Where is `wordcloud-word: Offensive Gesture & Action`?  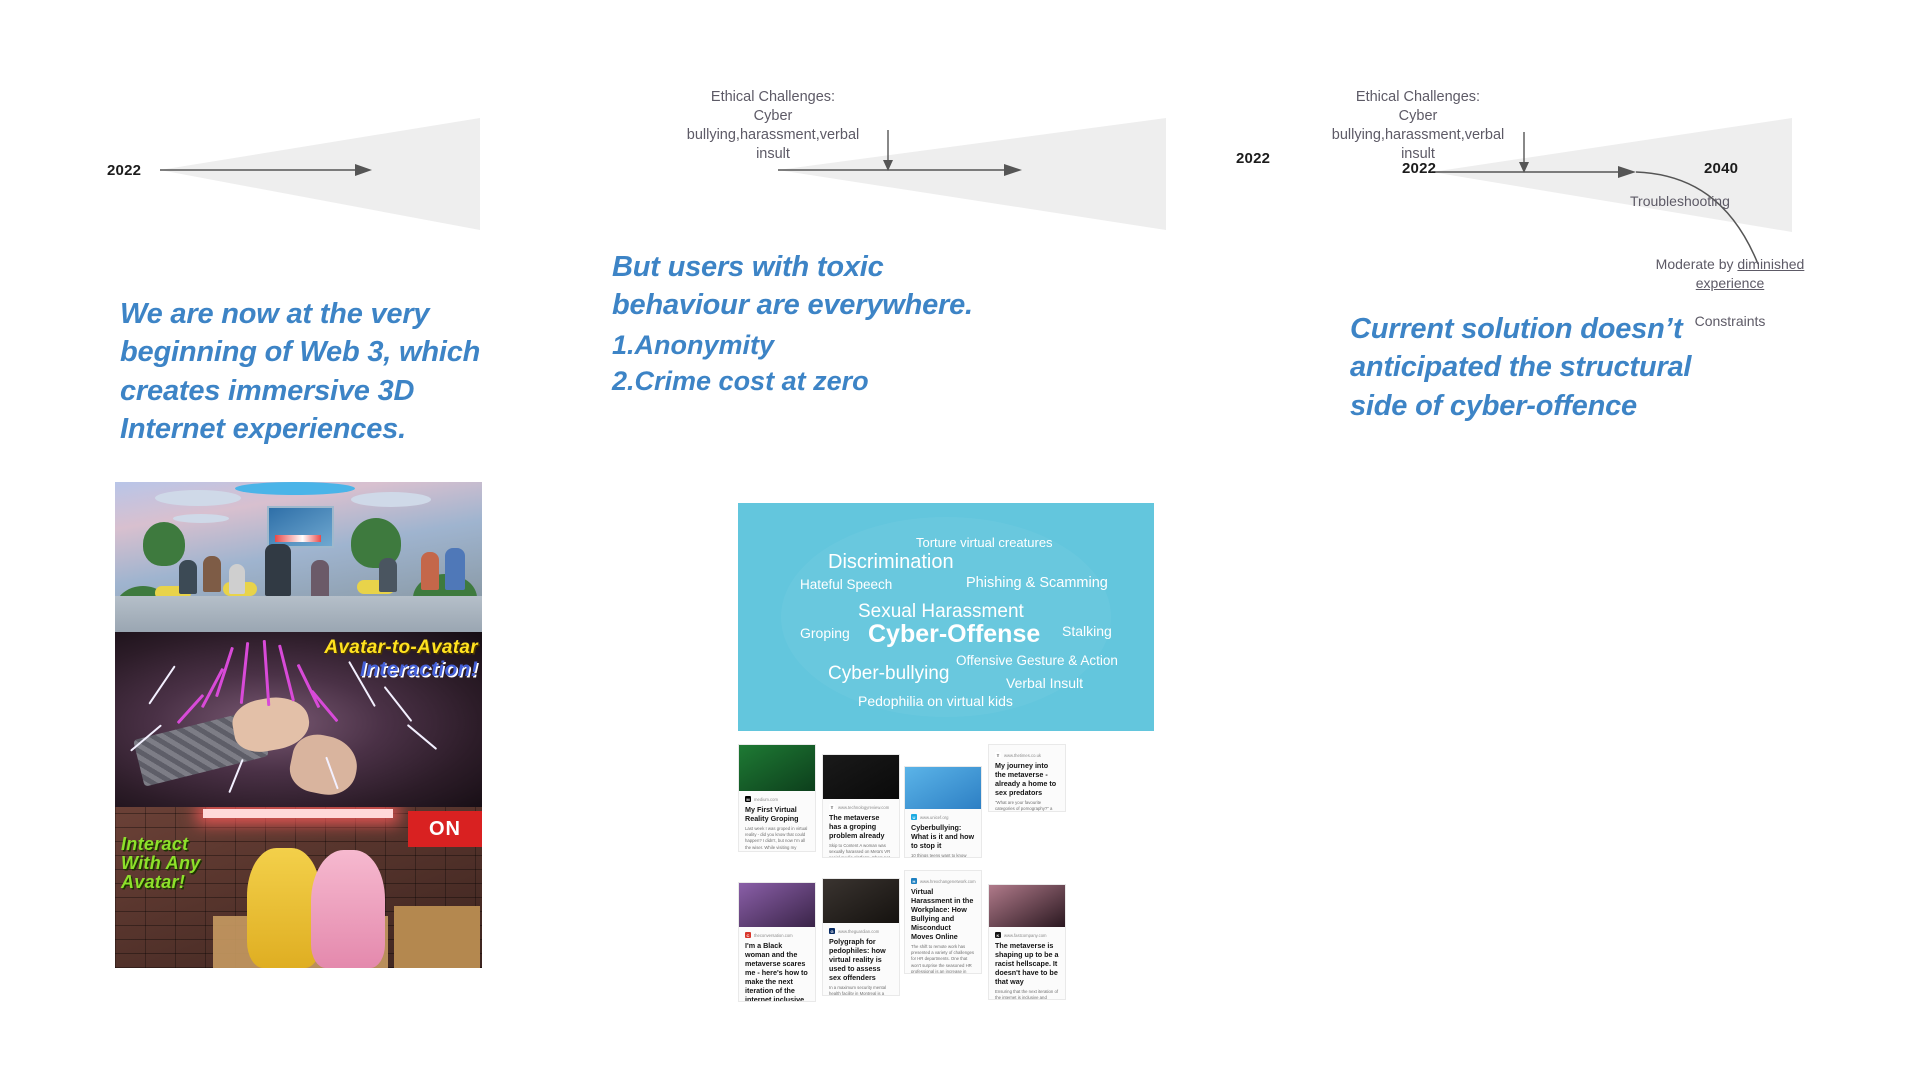
wordcloud-word: Offensive Gesture & Action is located at coordinates (1037, 660).